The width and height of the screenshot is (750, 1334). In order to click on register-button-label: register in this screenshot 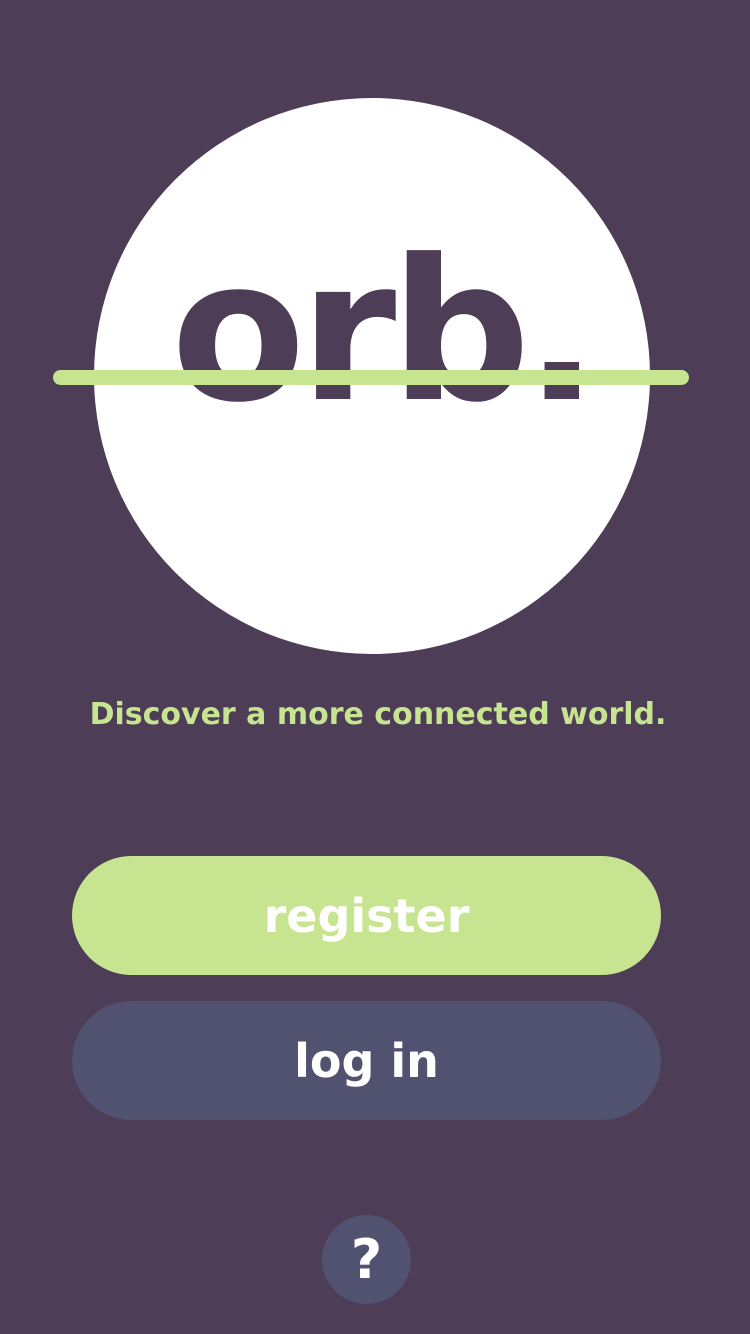, I will do `click(366, 915)`.